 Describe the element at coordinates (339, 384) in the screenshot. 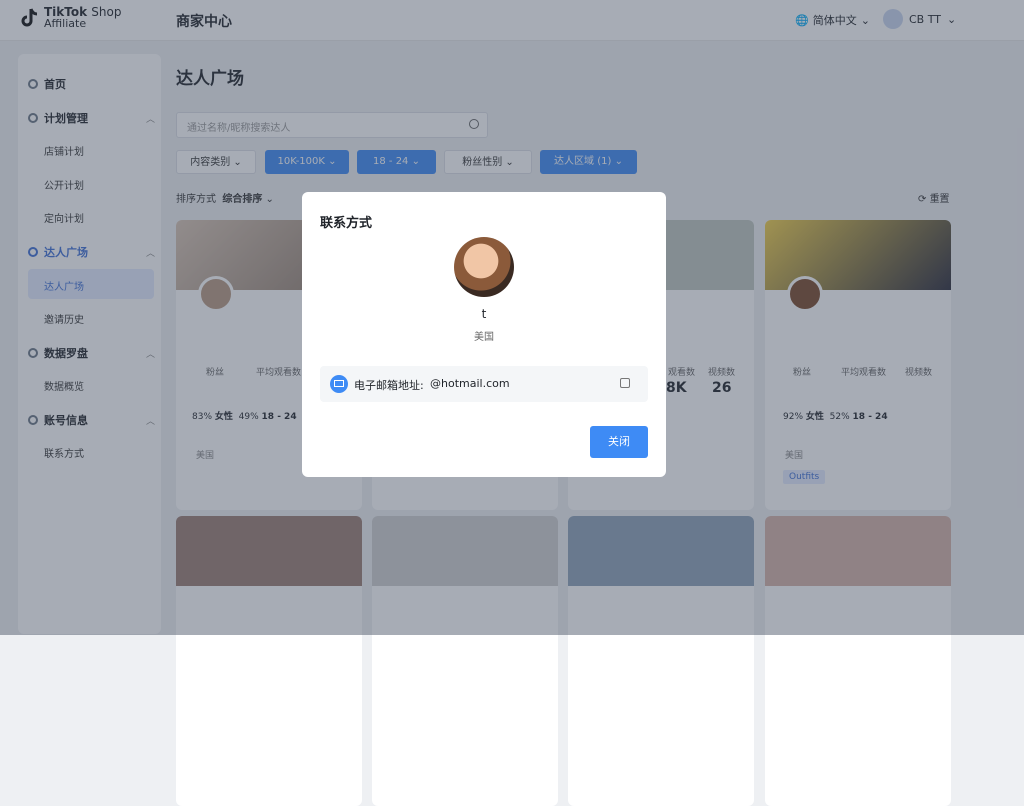

I see `mail-icon` at that location.